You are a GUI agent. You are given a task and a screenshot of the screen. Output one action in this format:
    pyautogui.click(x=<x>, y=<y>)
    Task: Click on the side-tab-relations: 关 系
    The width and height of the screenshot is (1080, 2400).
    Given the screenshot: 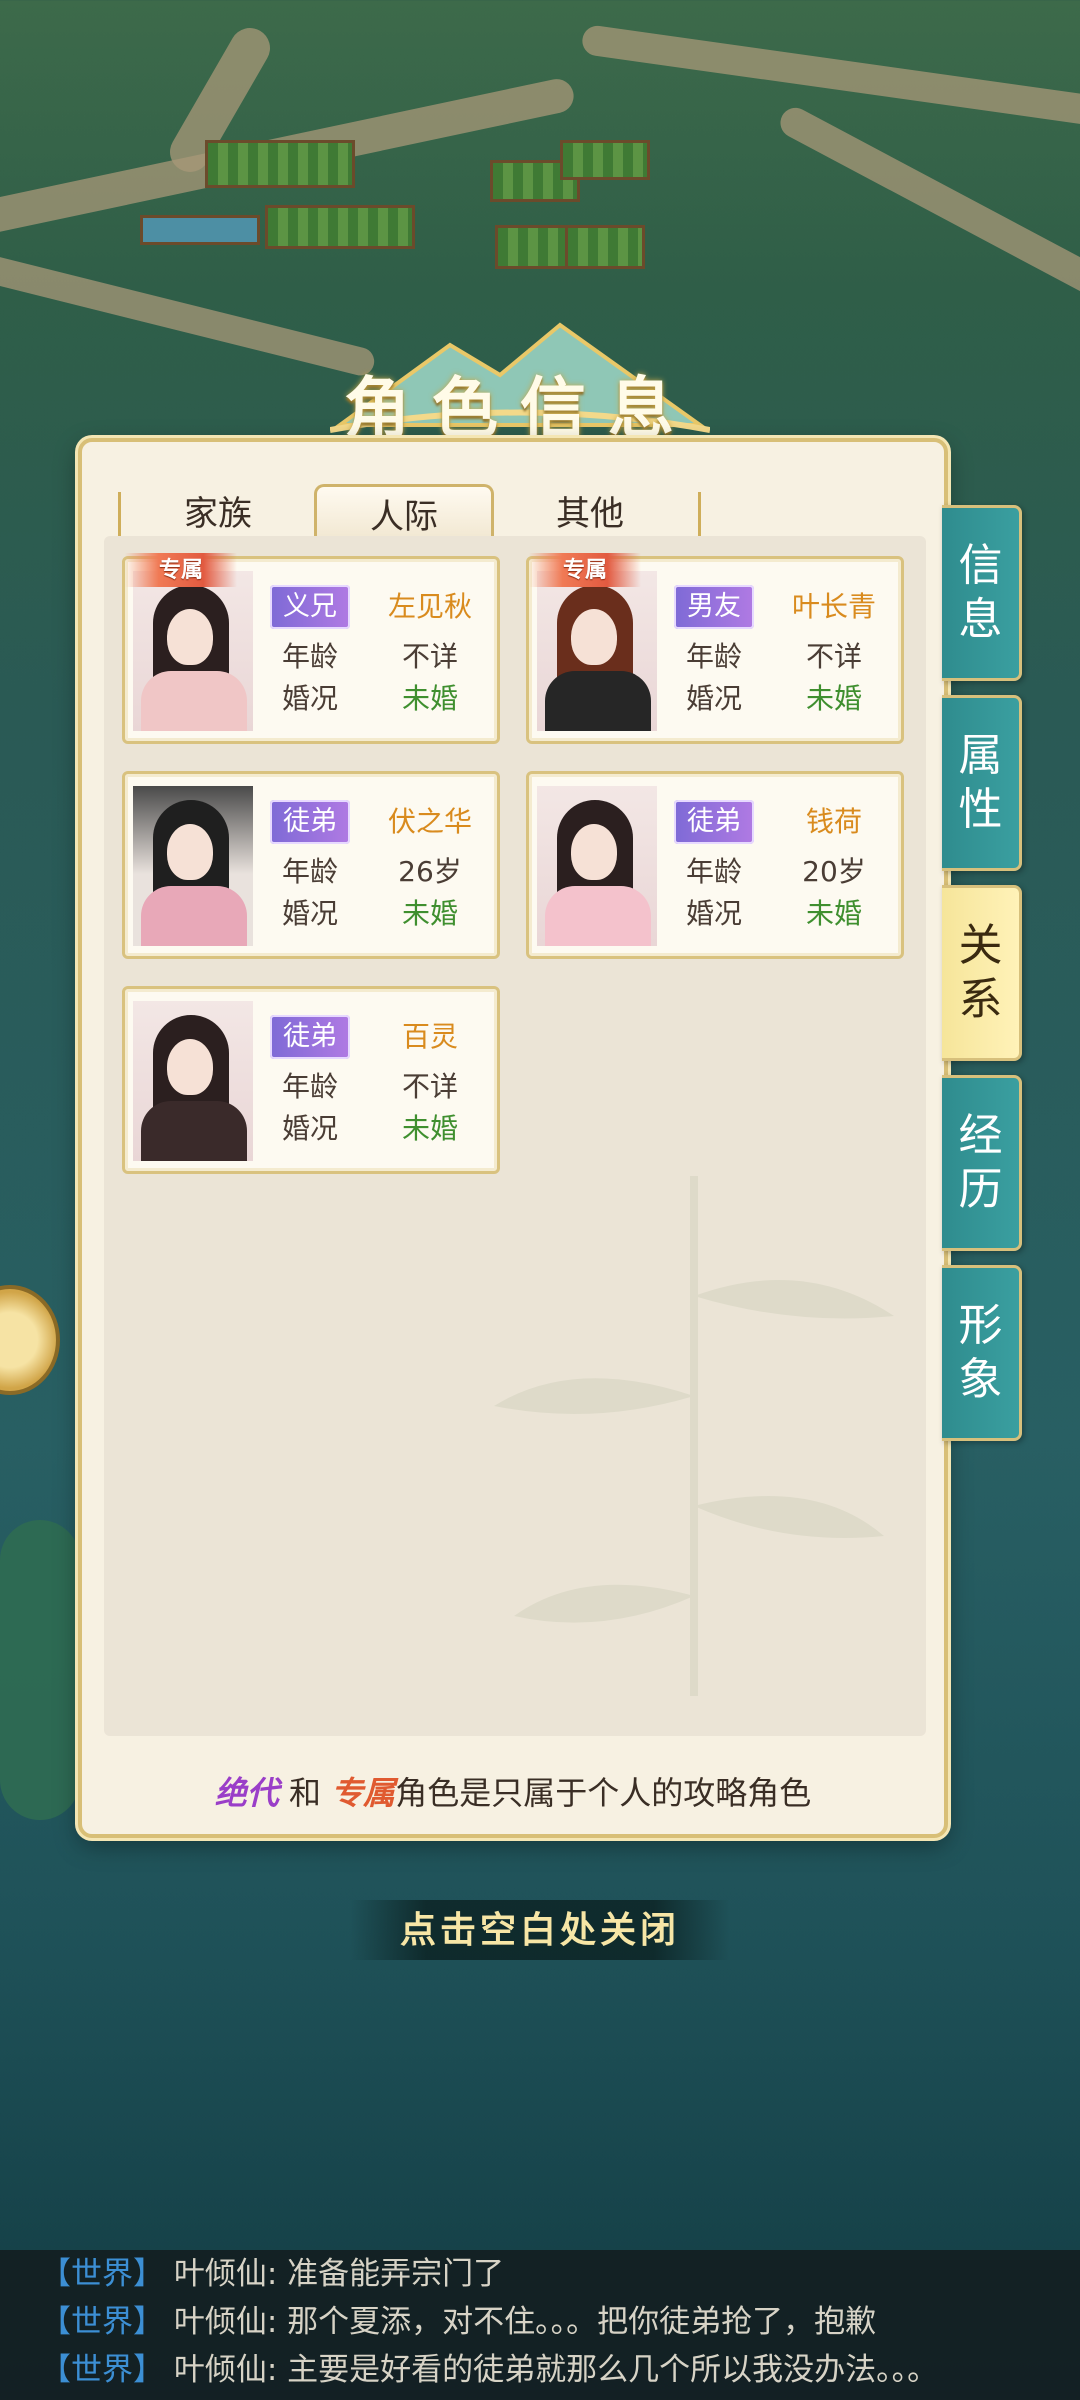 What is the action you would take?
    pyautogui.click(x=982, y=973)
    